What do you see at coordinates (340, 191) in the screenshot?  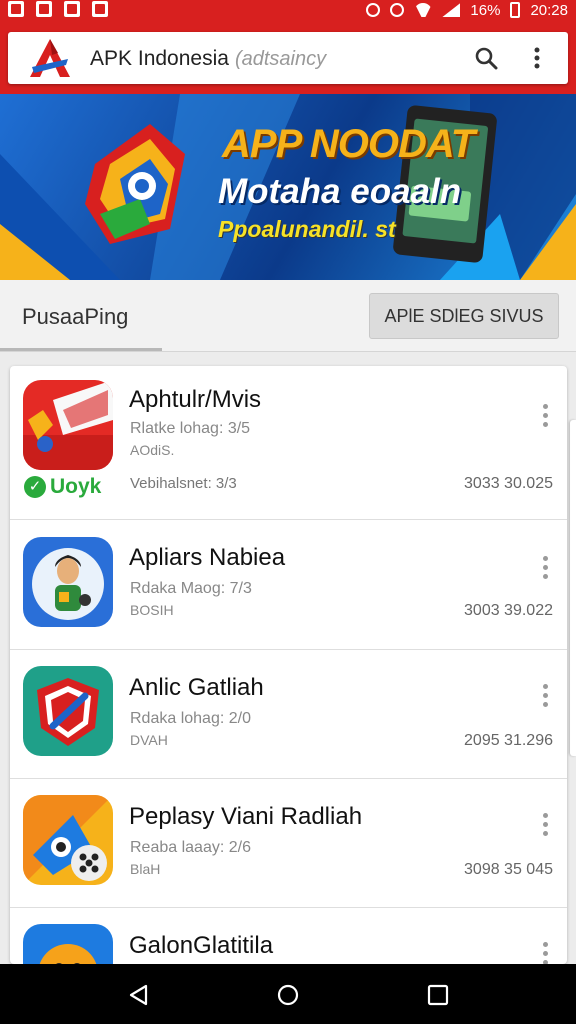 I see `banner-tagline: Motaha eoaaln` at bounding box center [340, 191].